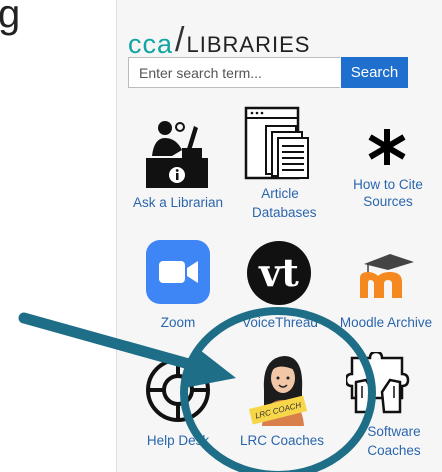 The image size is (442, 472). I want to click on tile-label: Article Databases, so click(284, 203).